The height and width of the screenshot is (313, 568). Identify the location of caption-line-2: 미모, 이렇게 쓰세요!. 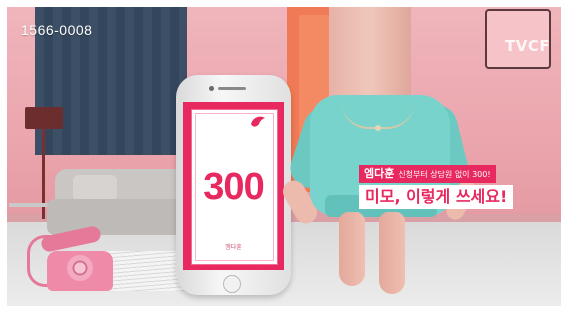
(436, 197).